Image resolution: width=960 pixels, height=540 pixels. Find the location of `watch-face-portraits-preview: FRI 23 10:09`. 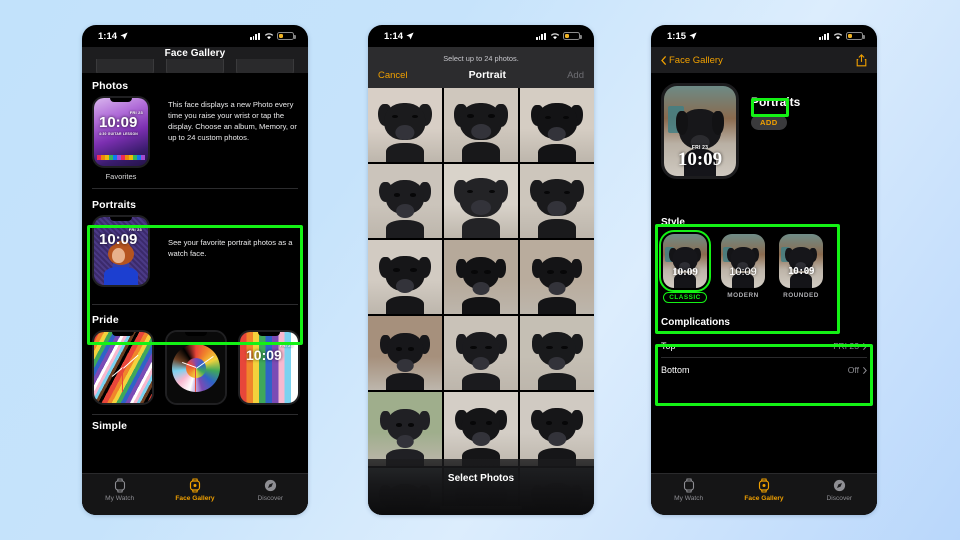

watch-face-portraits-preview: FRI 23 10:09 is located at coordinates (121, 251).